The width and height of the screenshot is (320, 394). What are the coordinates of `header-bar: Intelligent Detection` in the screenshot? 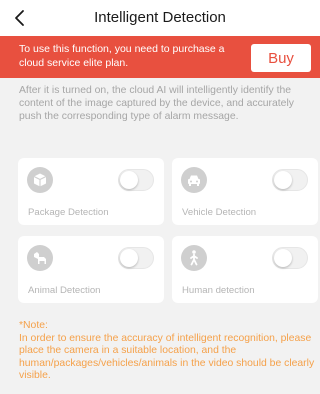 It's located at (160, 18).